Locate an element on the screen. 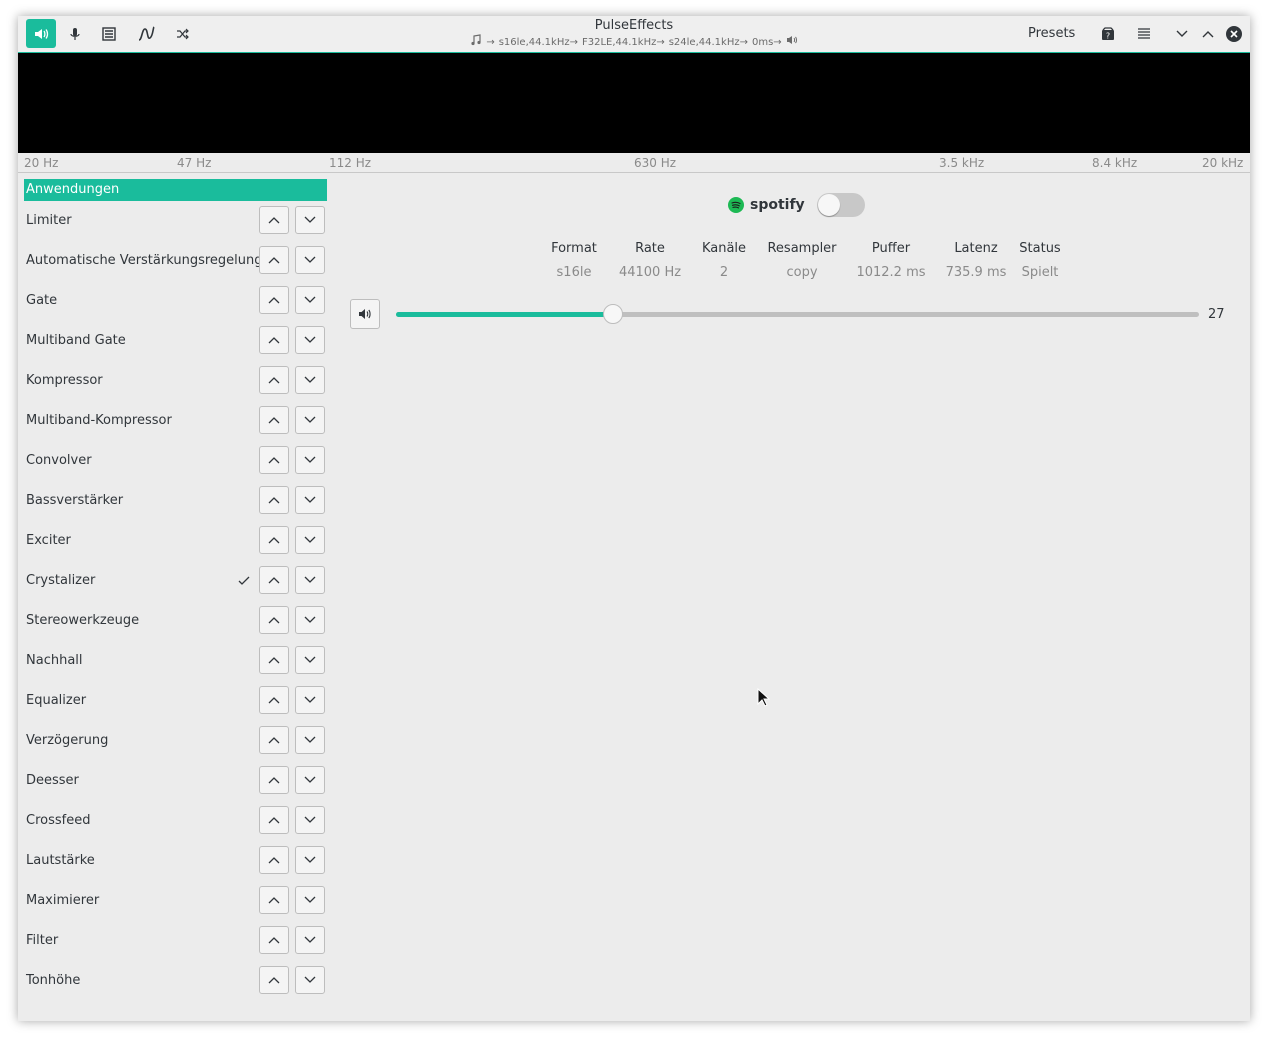  sidebar-item: Equalizer is located at coordinates (175, 701).